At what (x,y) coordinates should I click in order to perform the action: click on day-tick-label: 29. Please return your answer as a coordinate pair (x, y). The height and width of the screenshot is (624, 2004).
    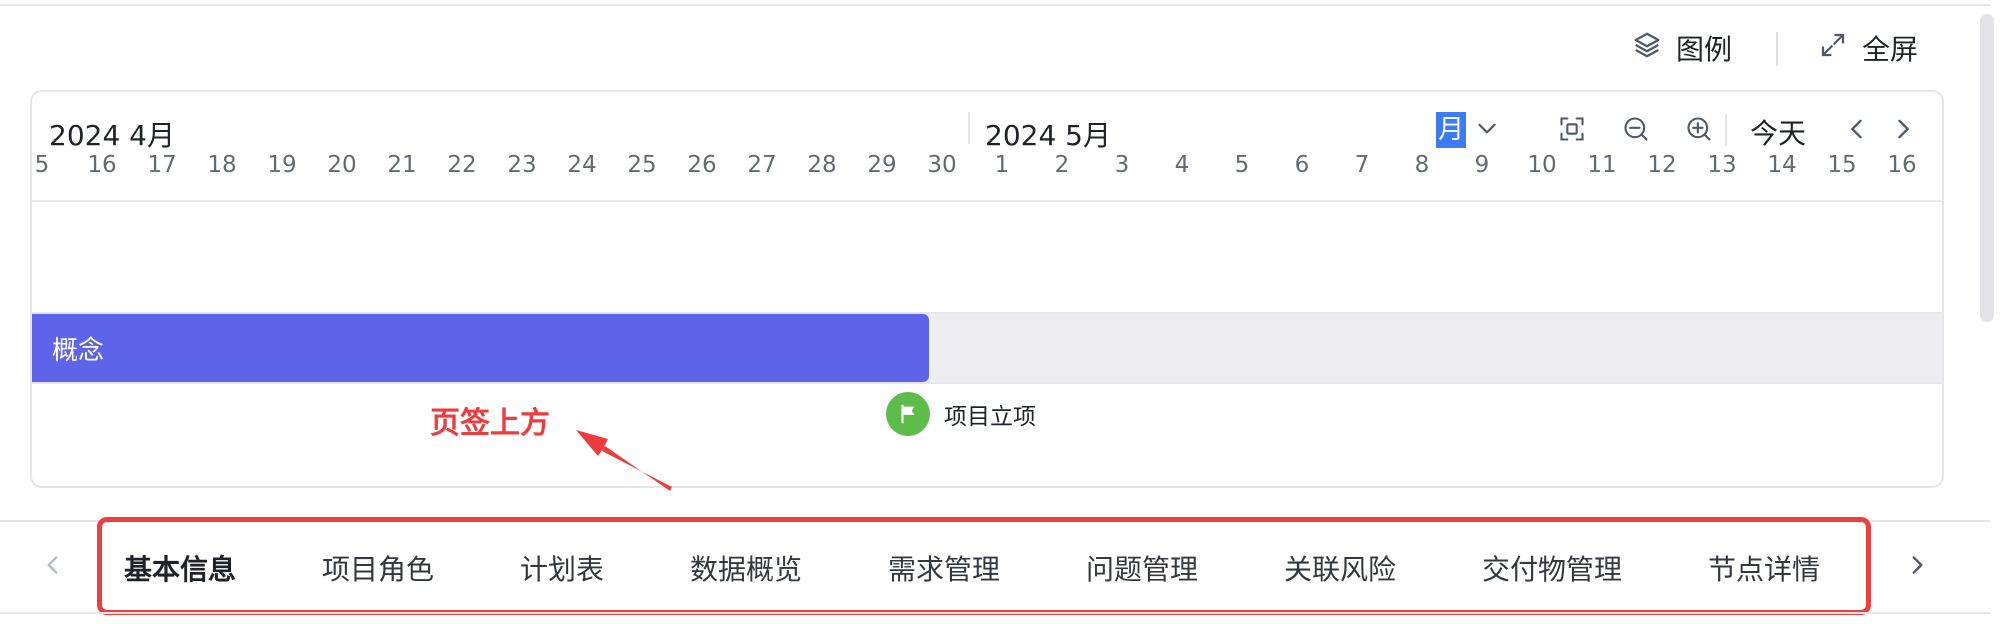
    Looking at the image, I should click on (882, 165).